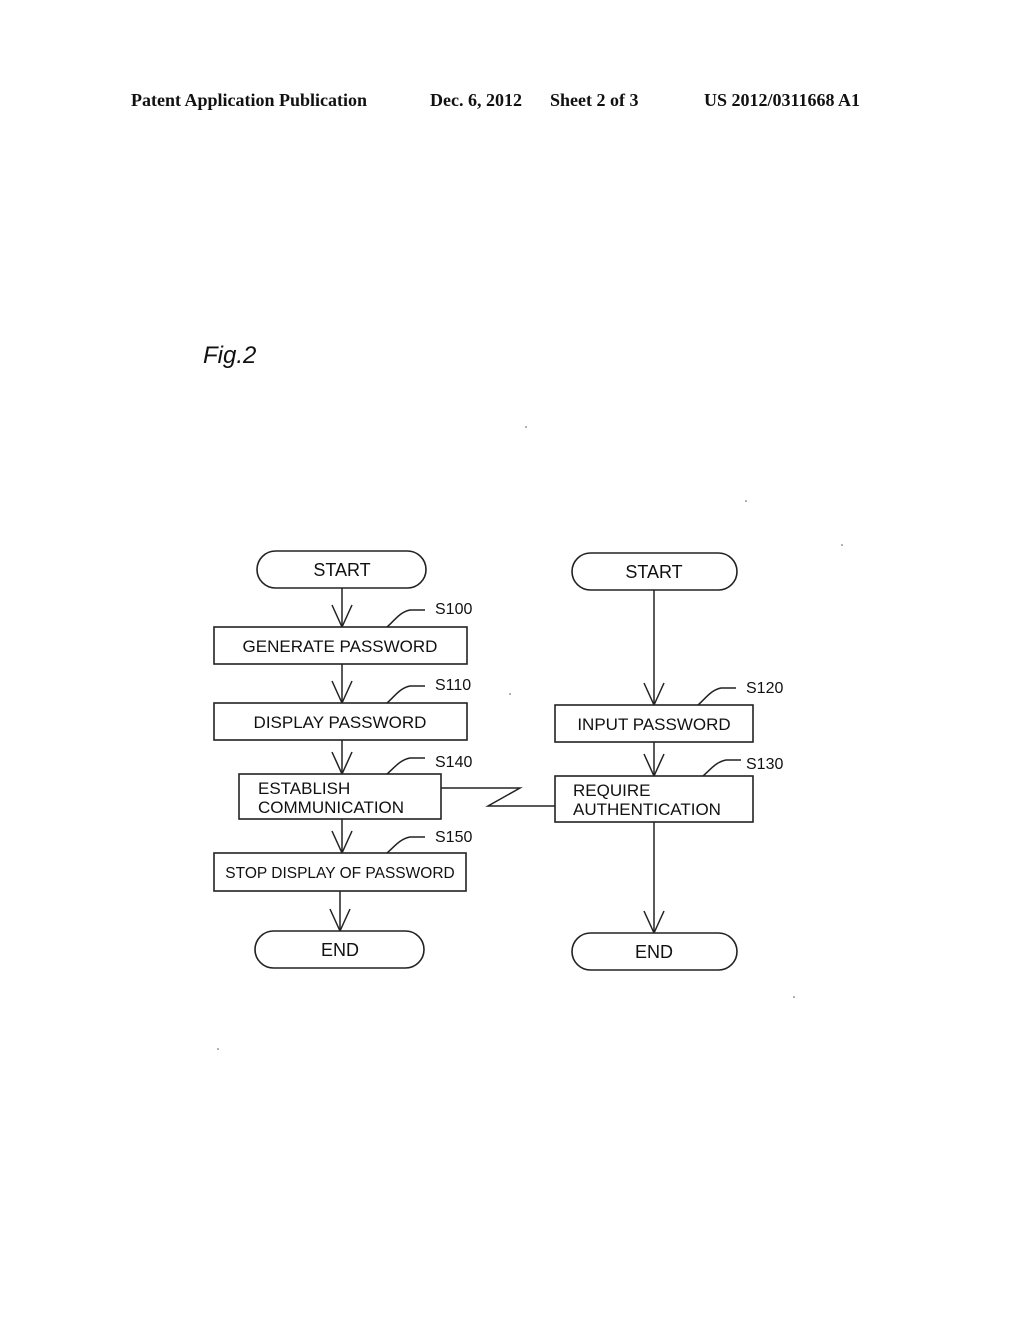  Describe the element at coordinates (611, 790) in the screenshot. I see `step-s130-label-line1: REQUIRE` at that location.